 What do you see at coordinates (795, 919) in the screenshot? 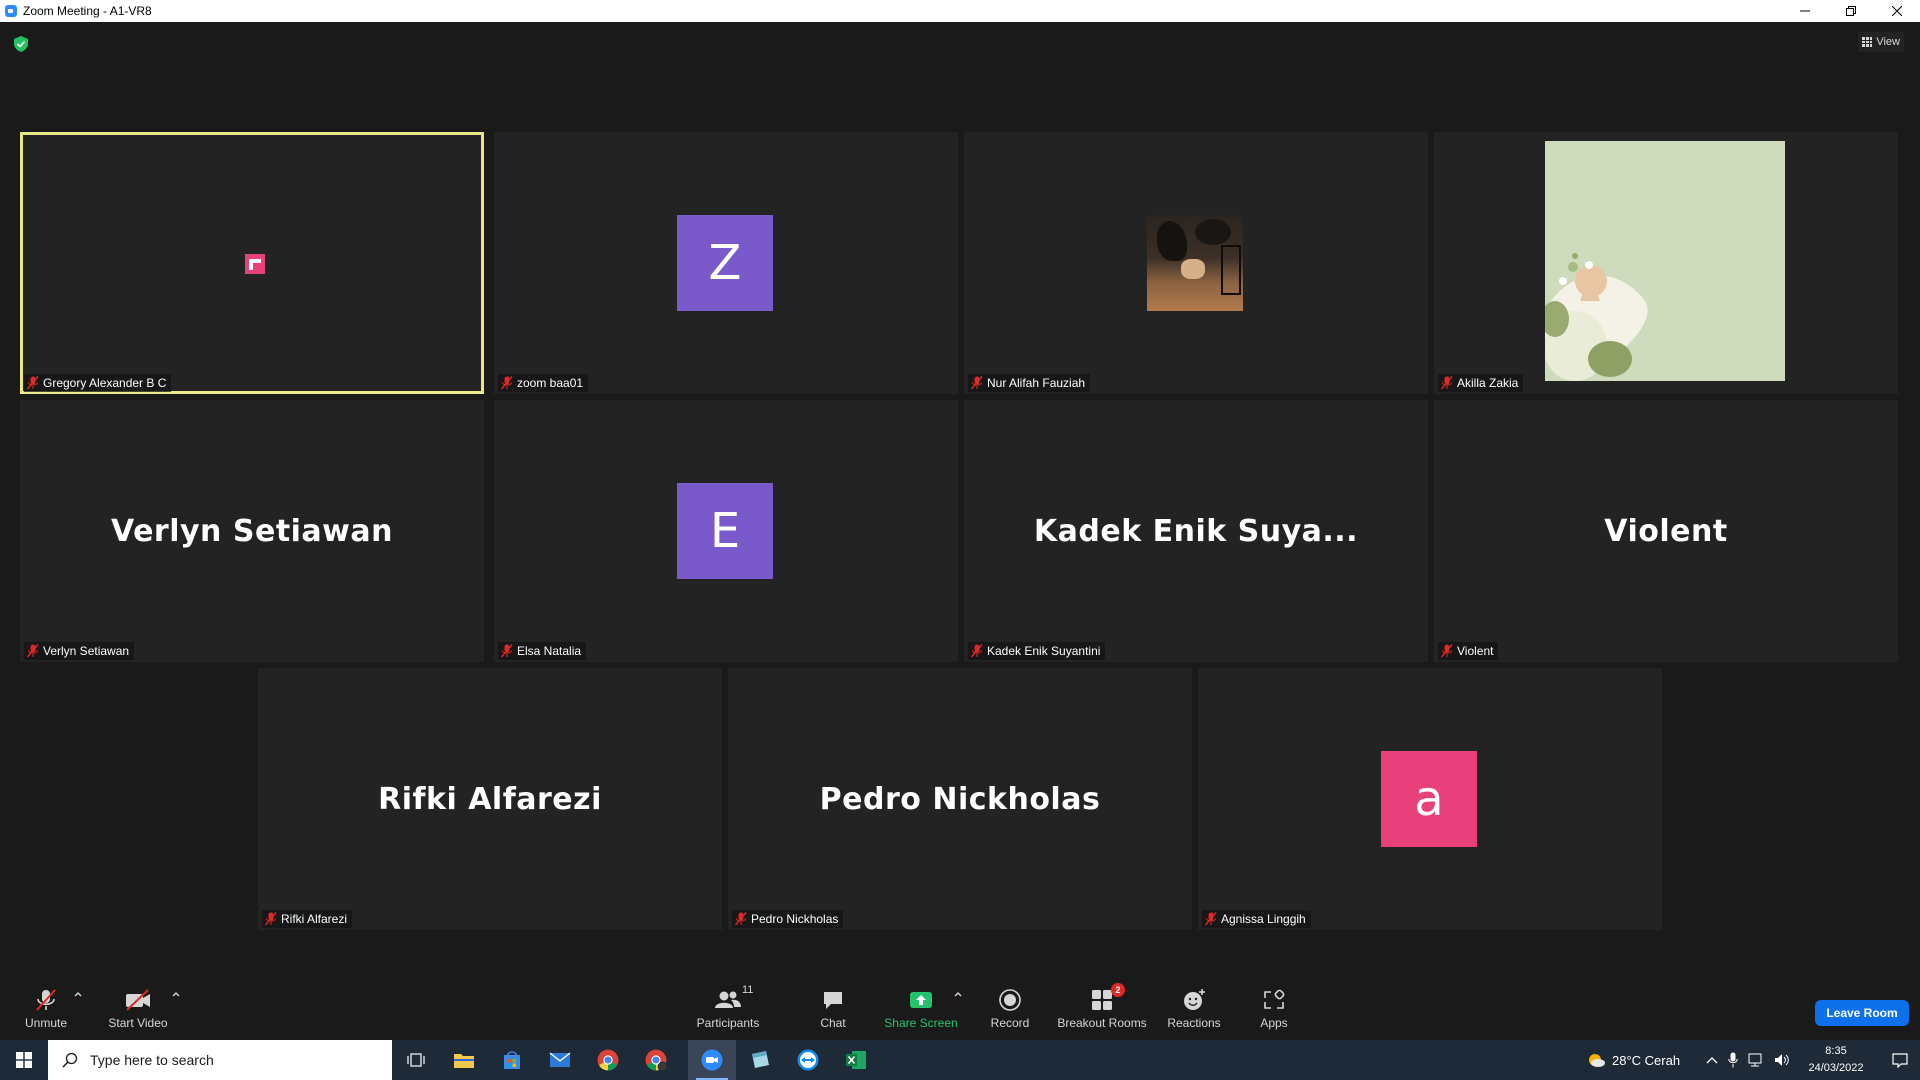
I see `participant-name: Pedro Nickholas` at bounding box center [795, 919].